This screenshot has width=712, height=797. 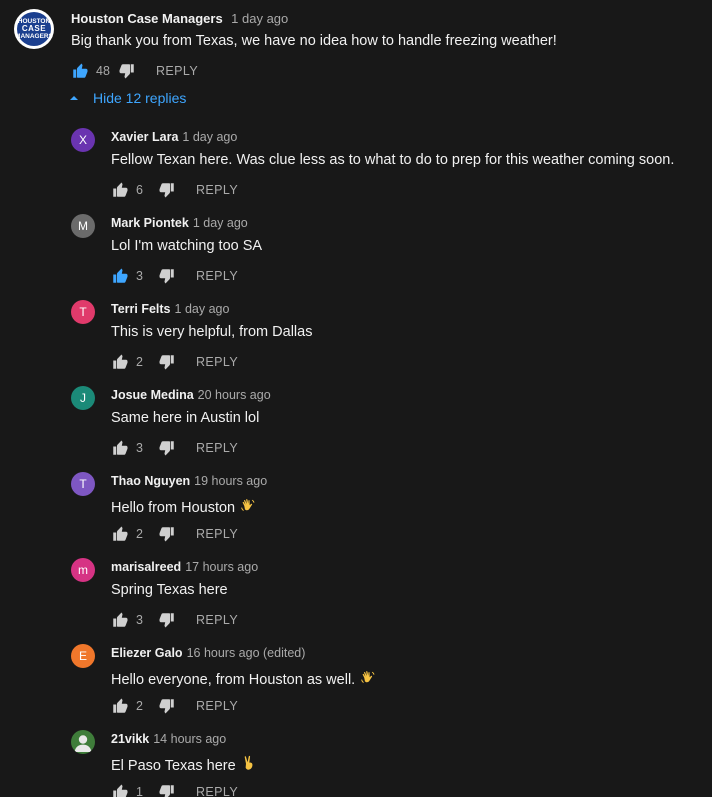 I want to click on comment-actions: 48 REPLY, so click(x=134, y=71).